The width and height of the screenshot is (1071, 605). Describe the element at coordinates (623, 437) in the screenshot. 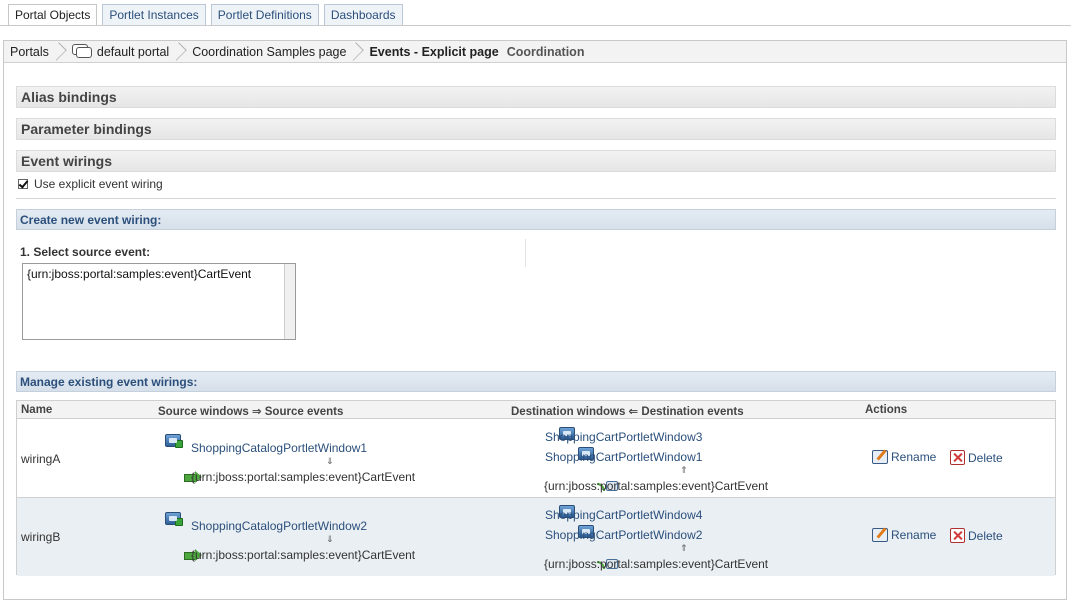

I see `dest-window-link: ShoppingCartPortletWindow3` at that location.